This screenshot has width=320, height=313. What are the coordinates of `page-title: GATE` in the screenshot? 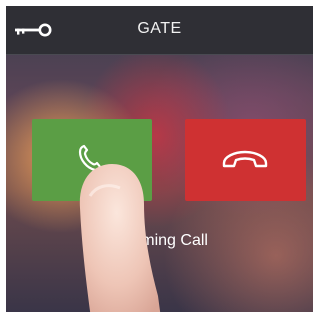 It's located at (159, 28).